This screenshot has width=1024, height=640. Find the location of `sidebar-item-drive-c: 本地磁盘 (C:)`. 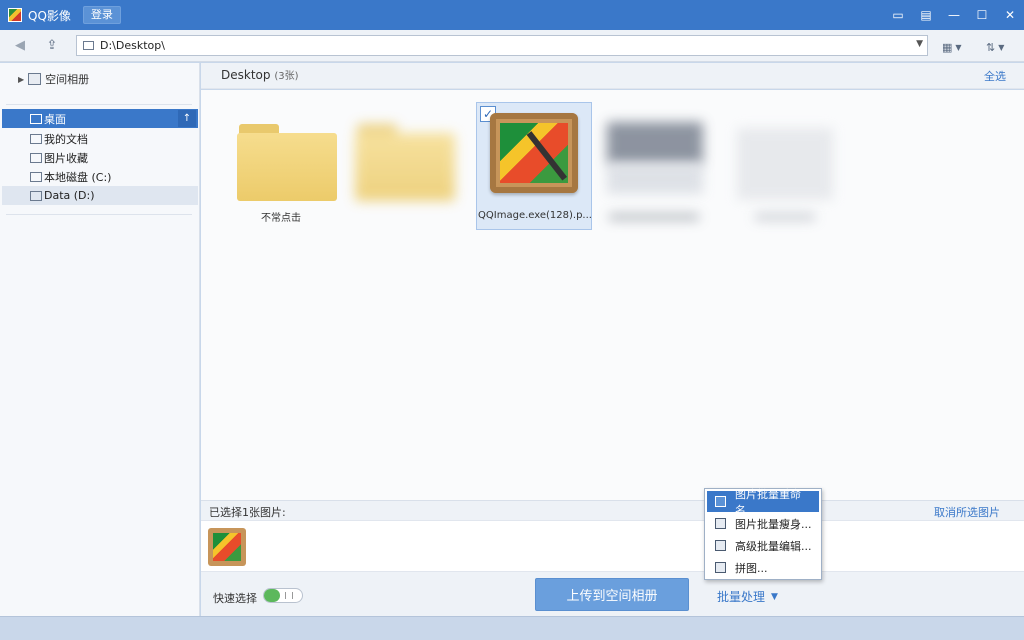

sidebar-item-drive-c: 本地磁盘 (C:) is located at coordinates (100, 176).